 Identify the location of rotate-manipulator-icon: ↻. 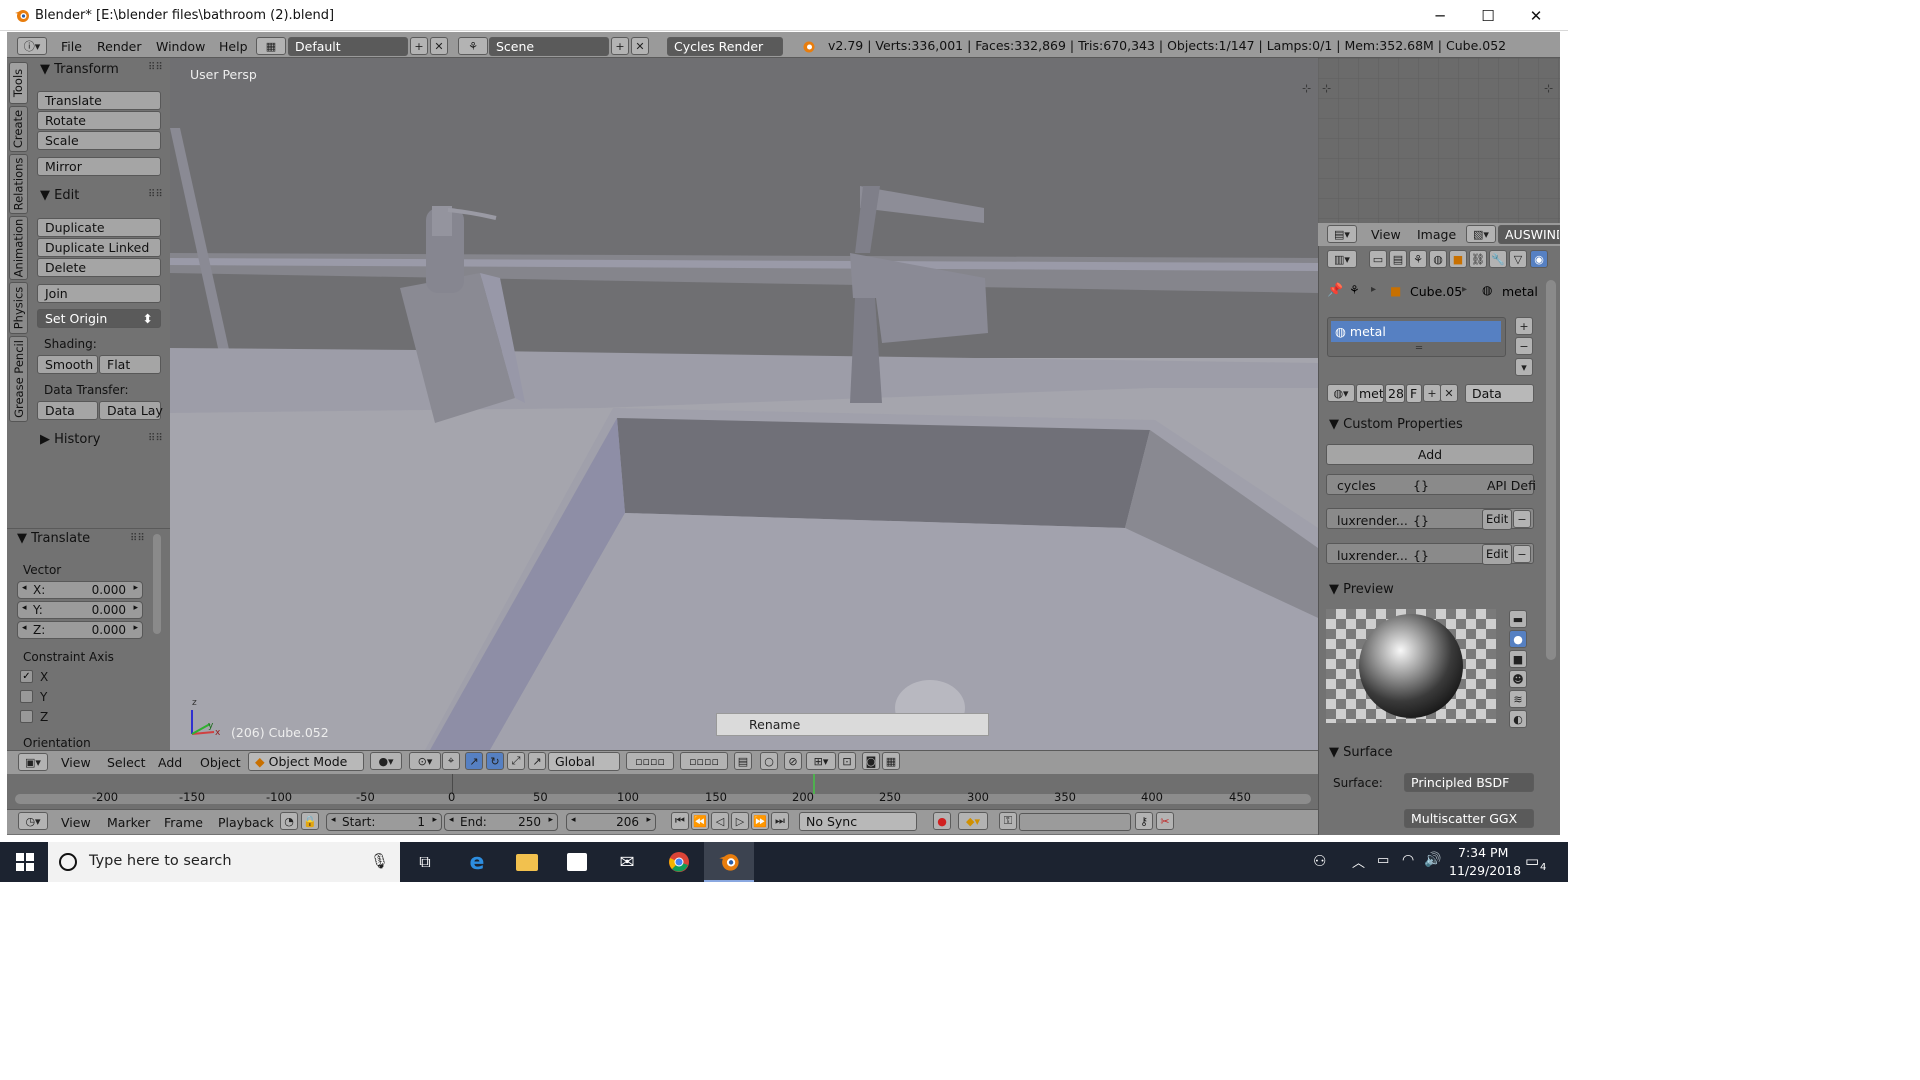
(495, 761).